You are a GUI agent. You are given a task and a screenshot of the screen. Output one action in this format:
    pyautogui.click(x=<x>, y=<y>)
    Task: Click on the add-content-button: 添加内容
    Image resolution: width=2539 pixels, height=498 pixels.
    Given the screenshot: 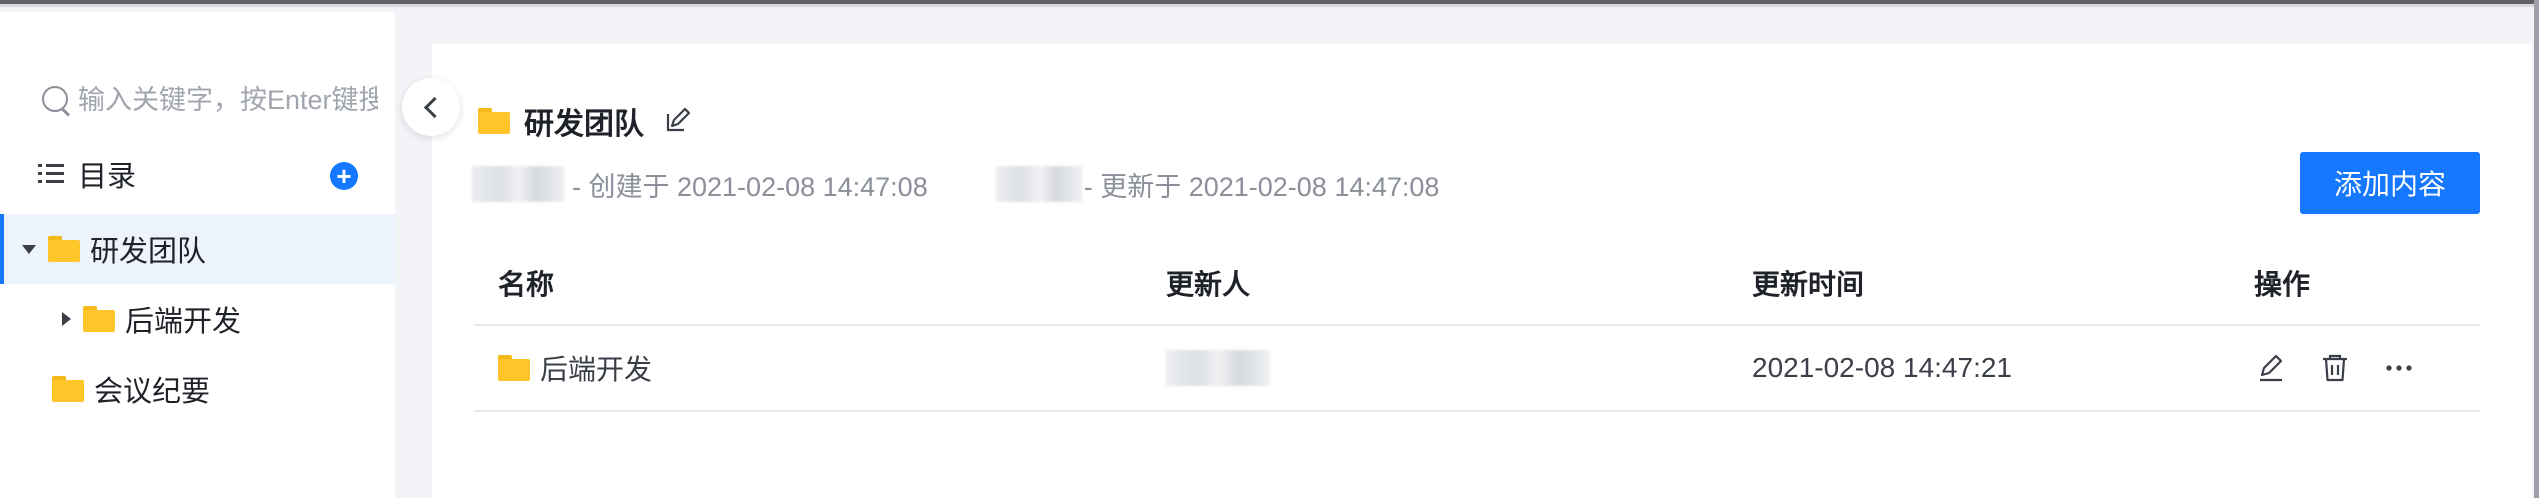 What is the action you would take?
    pyautogui.click(x=2390, y=183)
    